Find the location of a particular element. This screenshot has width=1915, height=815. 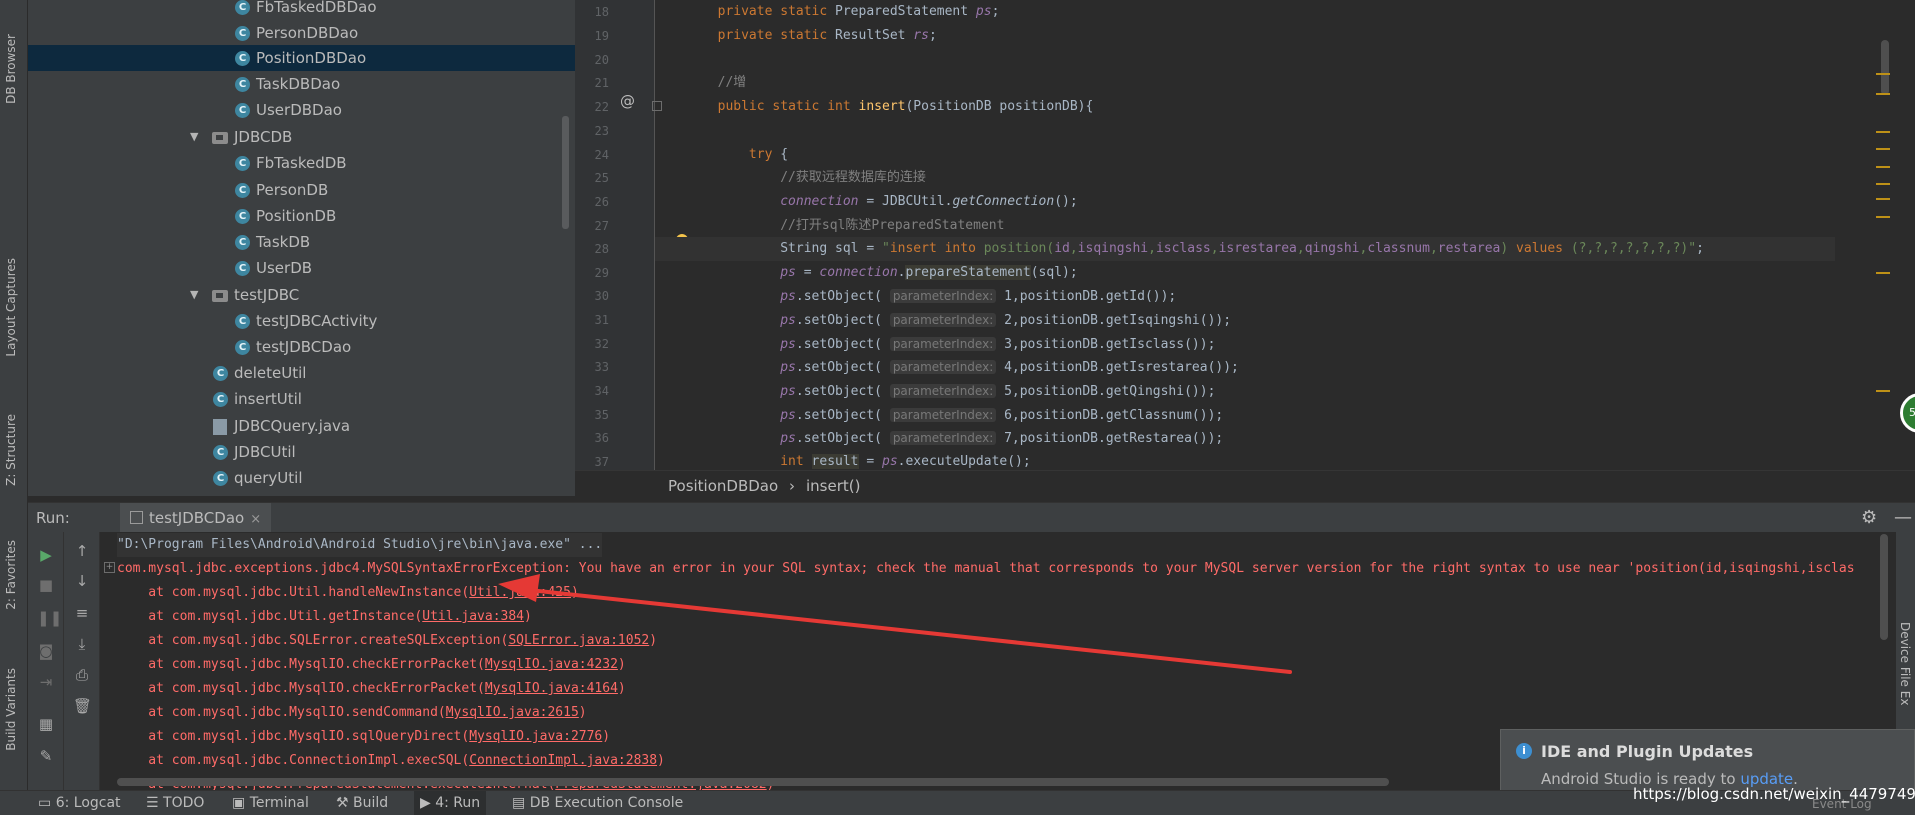

minimize-icon: — is located at coordinates (1903, 517).